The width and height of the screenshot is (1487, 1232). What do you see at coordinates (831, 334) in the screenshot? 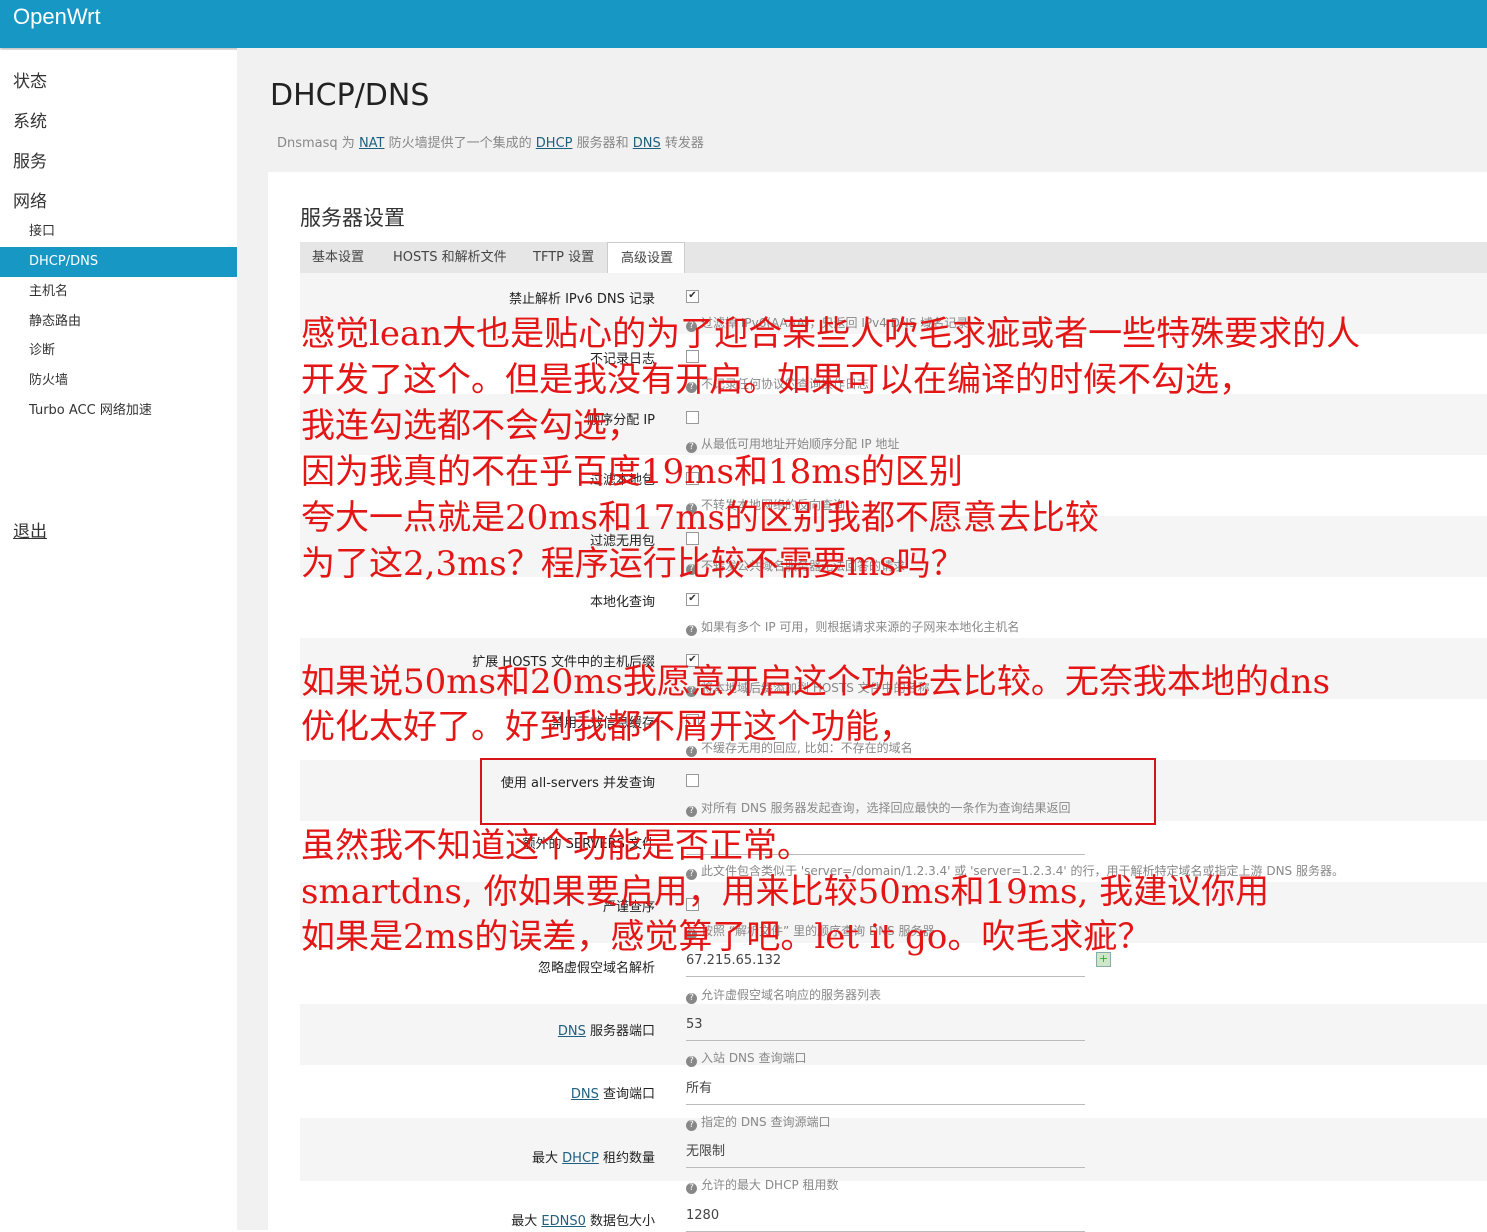
I see `annotation-text: 感觉lean大也是贴心的为了迎合某些人吹毛求疵或者一些特殊要求的人` at bounding box center [831, 334].